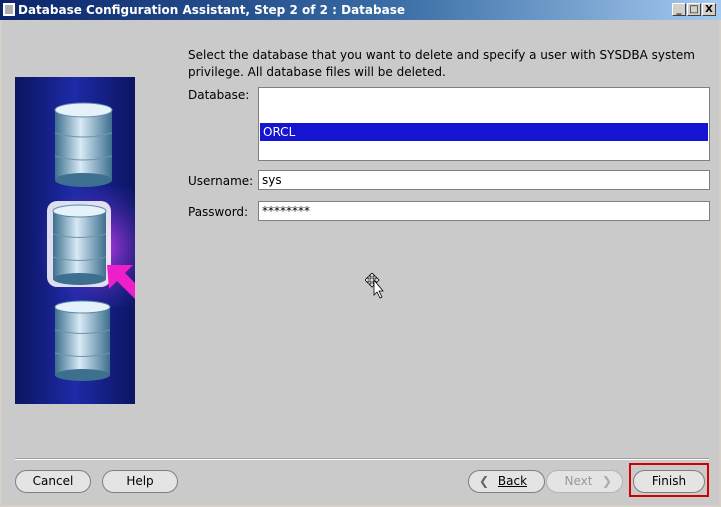  What do you see at coordinates (140, 481) in the screenshot?
I see `help-button: Help` at bounding box center [140, 481].